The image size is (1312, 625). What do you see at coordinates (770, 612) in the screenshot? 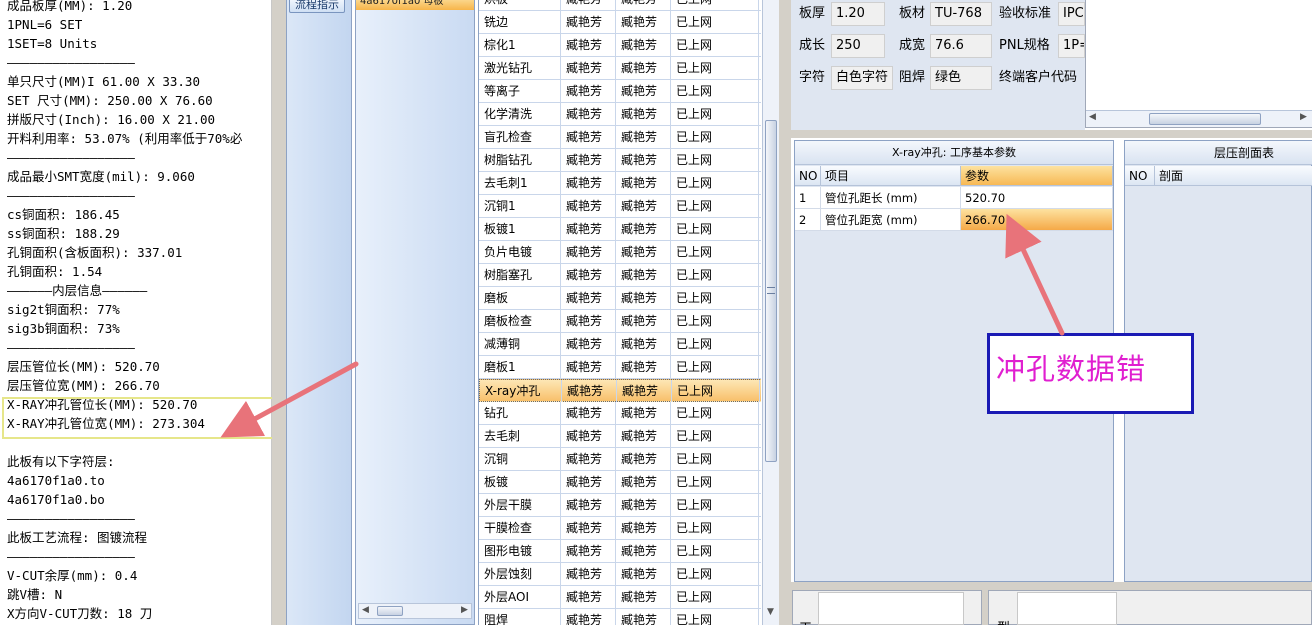
I see `scroll-down-icon: ▼` at bounding box center [770, 612].